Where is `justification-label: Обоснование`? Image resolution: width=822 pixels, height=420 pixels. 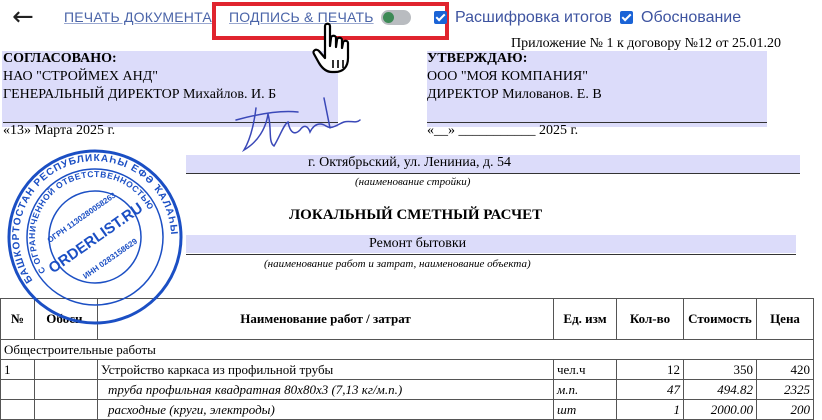 justification-label: Обоснование is located at coordinates (691, 18).